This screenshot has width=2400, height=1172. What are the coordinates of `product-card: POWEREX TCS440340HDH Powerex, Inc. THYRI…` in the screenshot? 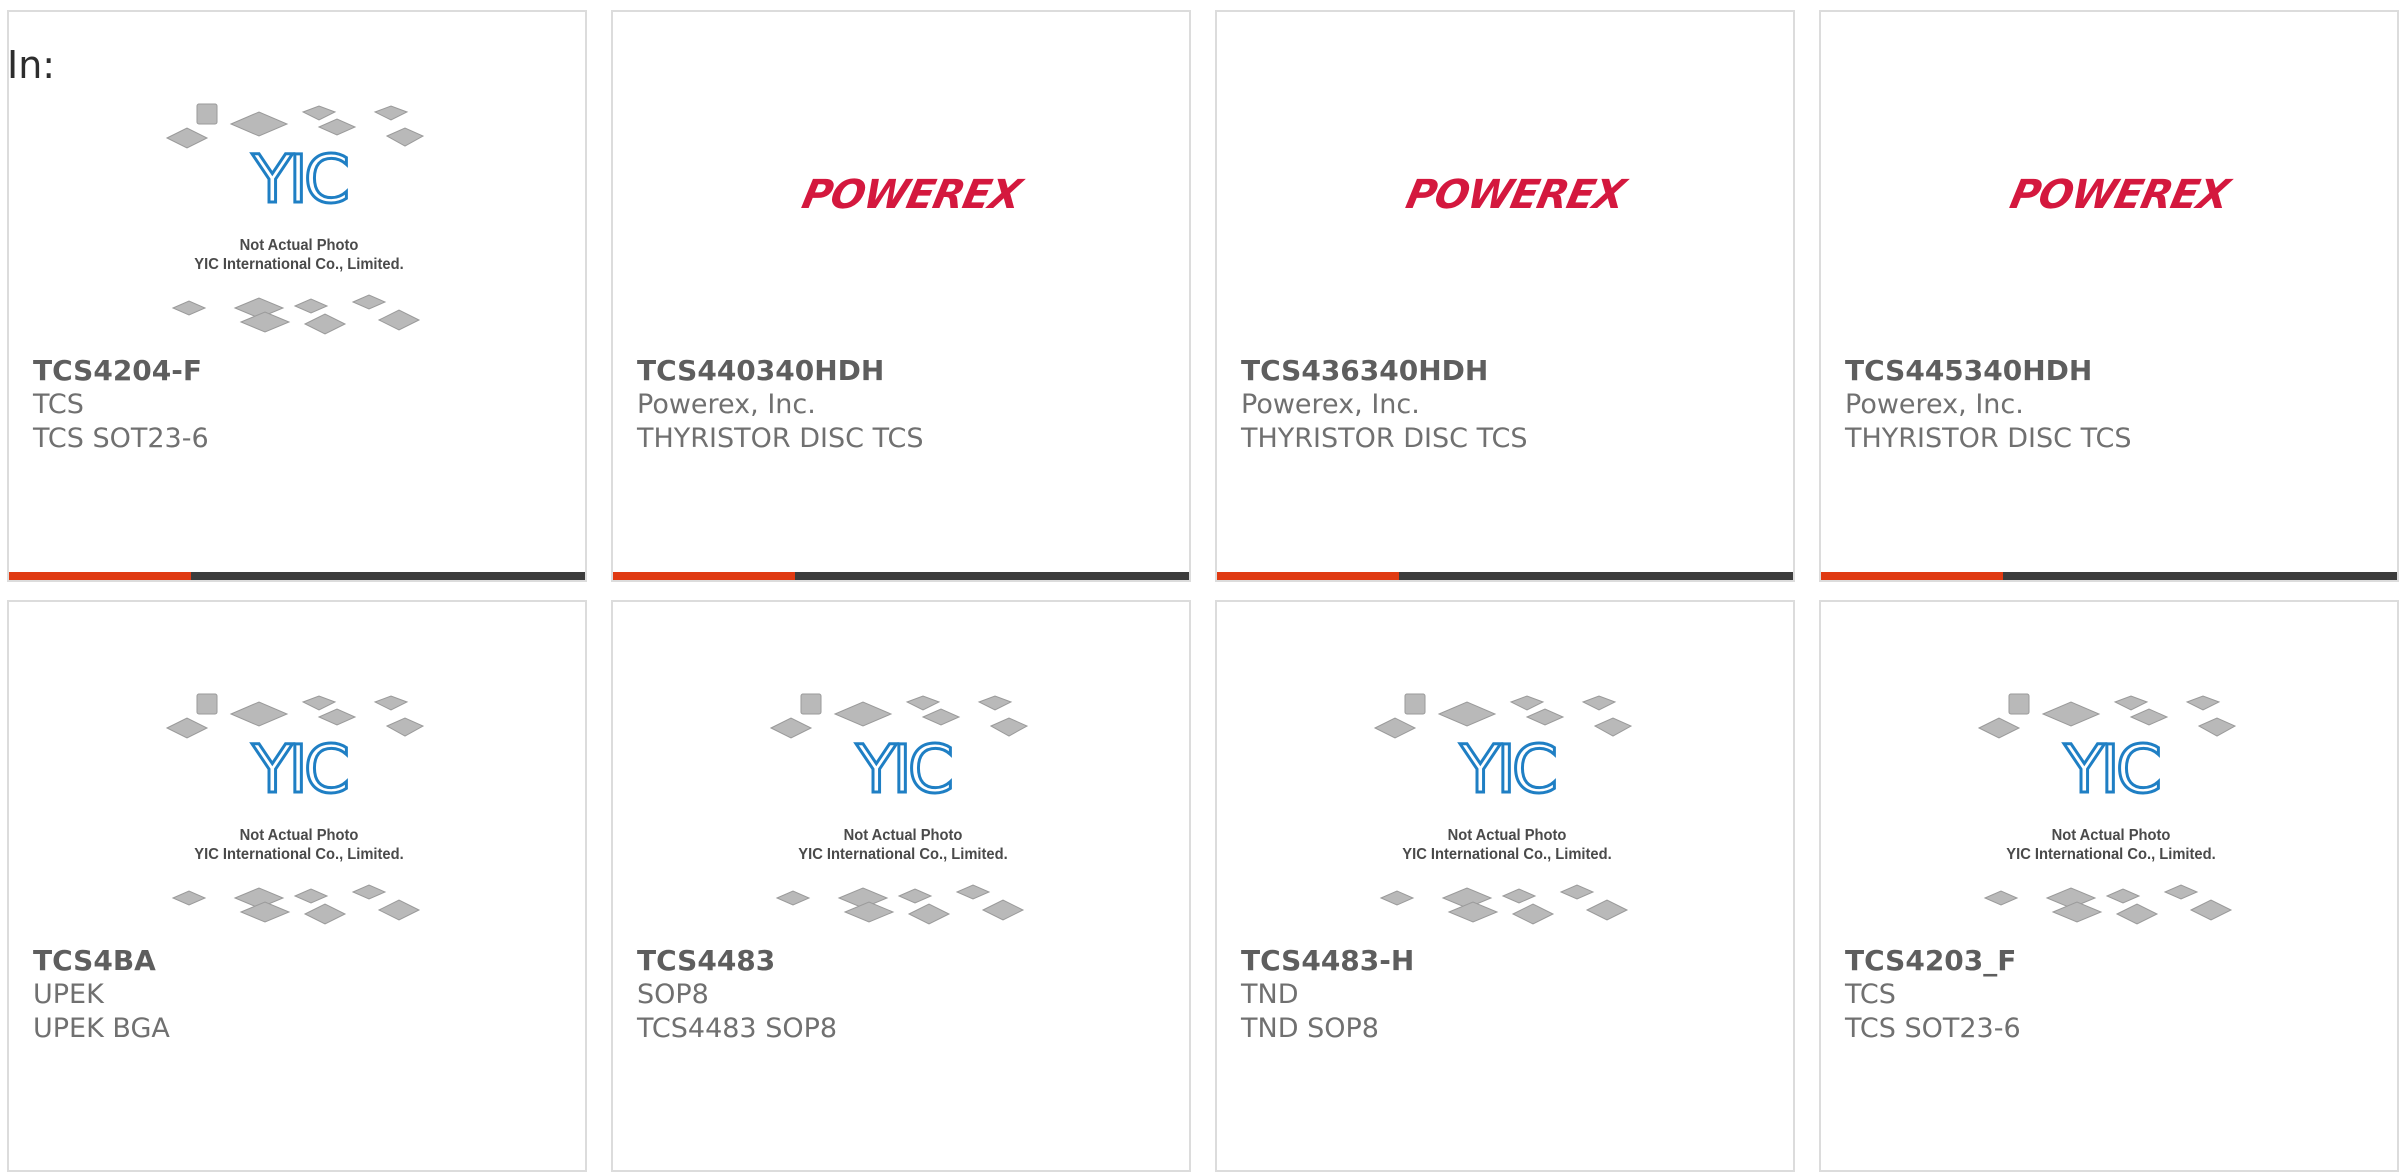 It's located at (901, 296).